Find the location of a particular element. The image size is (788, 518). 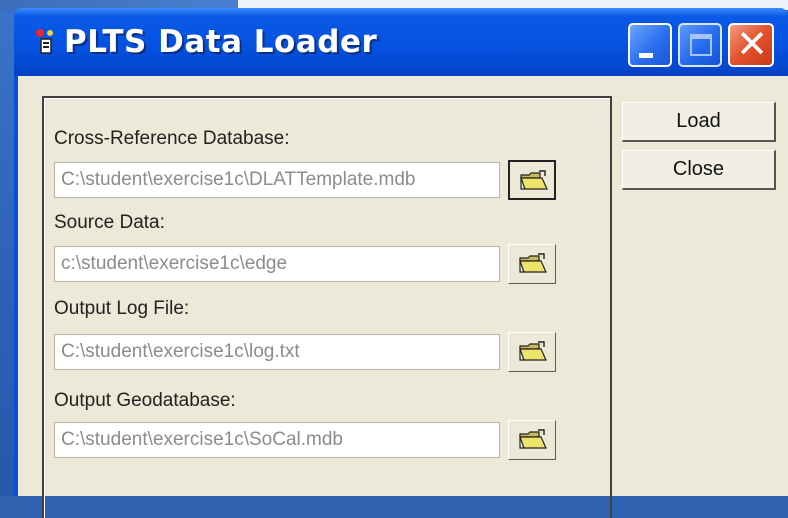

source-data-browse-button is located at coordinates (532, 264).